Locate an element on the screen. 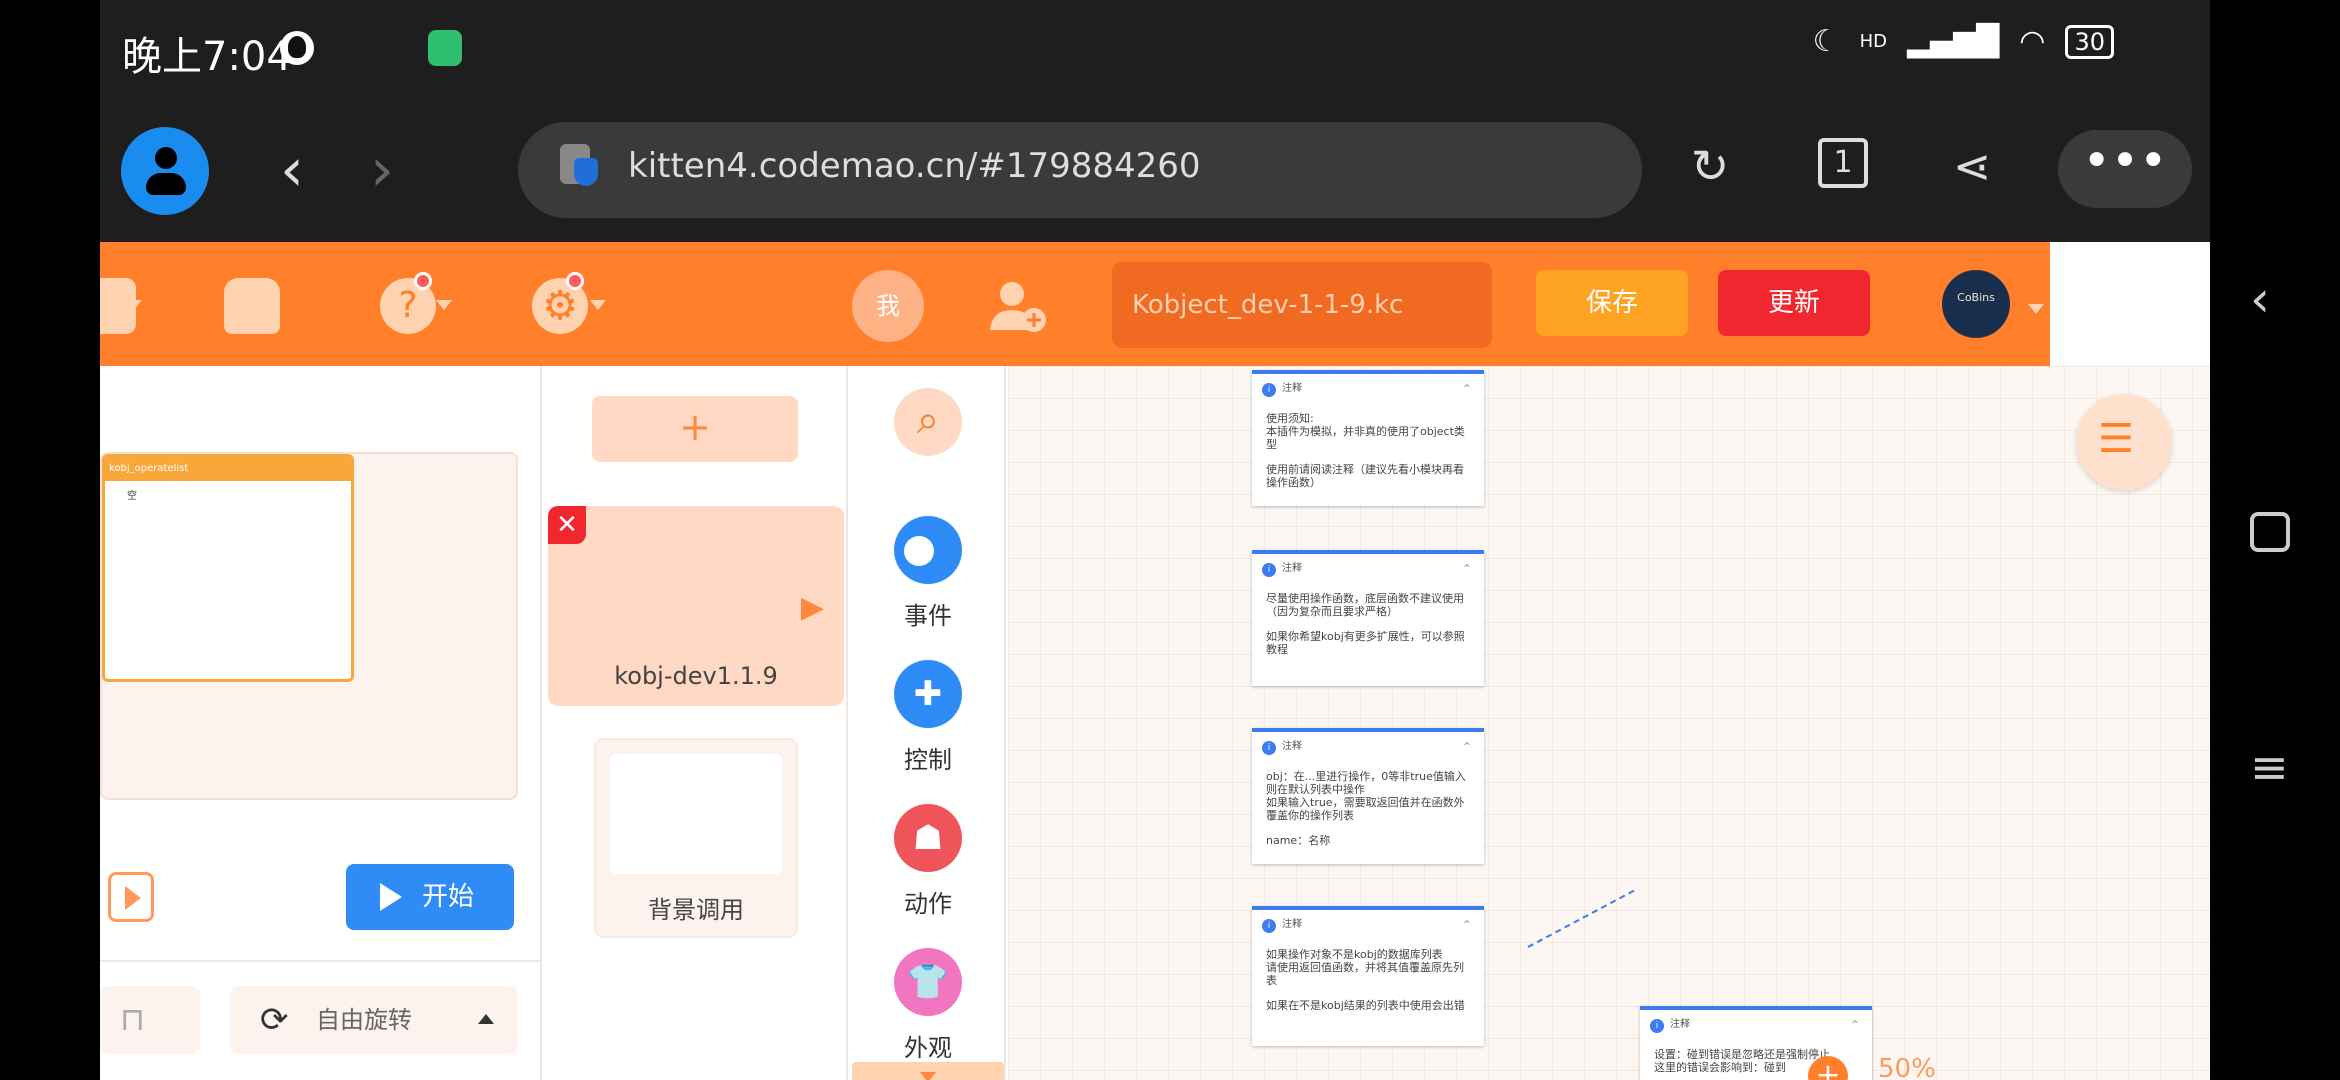 Image resolution: width=2340 pixels, height=1080 pixels. comment-link-line is located at coordinates (1581, 918).